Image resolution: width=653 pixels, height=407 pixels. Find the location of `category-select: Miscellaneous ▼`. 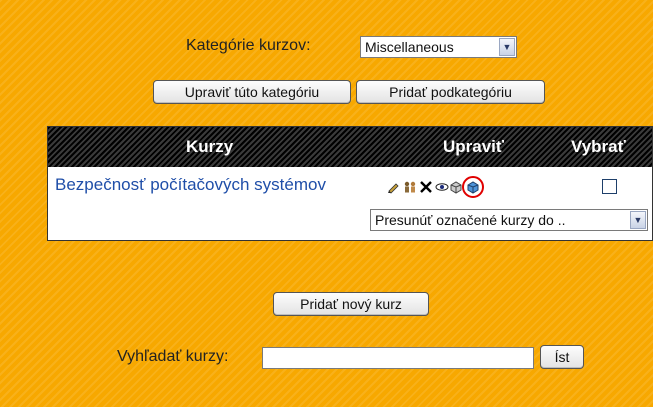

category-select: Miscellaneous ▼ is located at coordinates (438, 47).